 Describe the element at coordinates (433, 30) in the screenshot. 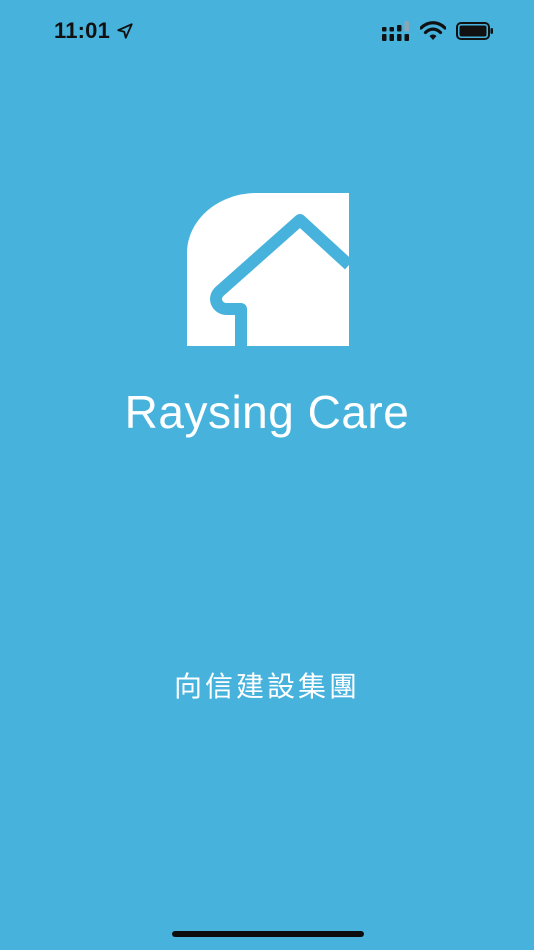

I see `wifi-icon` at that location.